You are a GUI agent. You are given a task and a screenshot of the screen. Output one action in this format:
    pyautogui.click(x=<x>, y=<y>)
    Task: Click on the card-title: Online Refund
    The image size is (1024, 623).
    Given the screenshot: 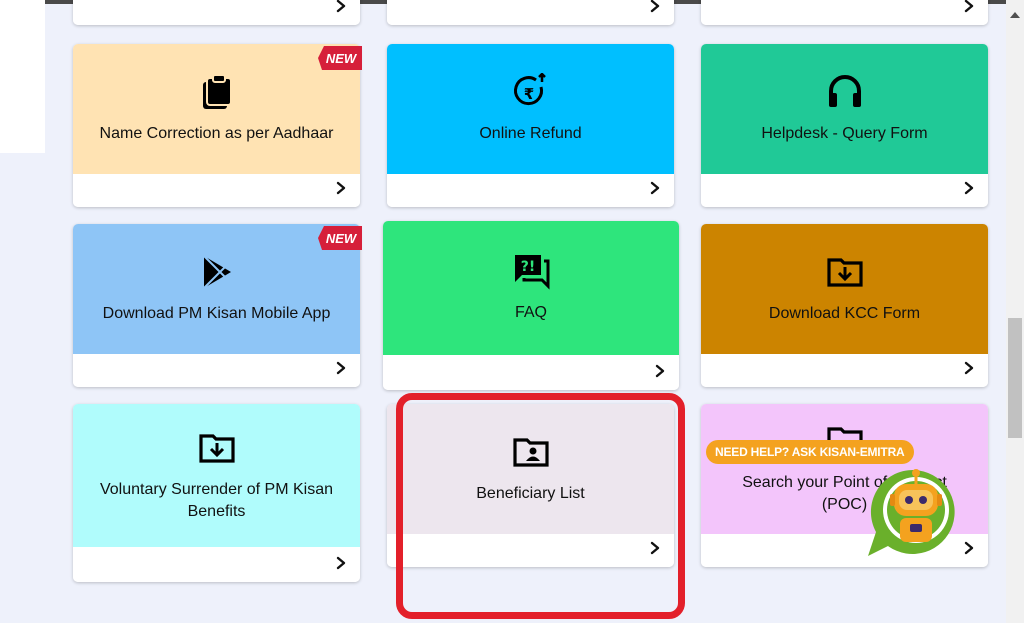 What is the action you would take?
    pyautogui.click(x=530, y=133)
    